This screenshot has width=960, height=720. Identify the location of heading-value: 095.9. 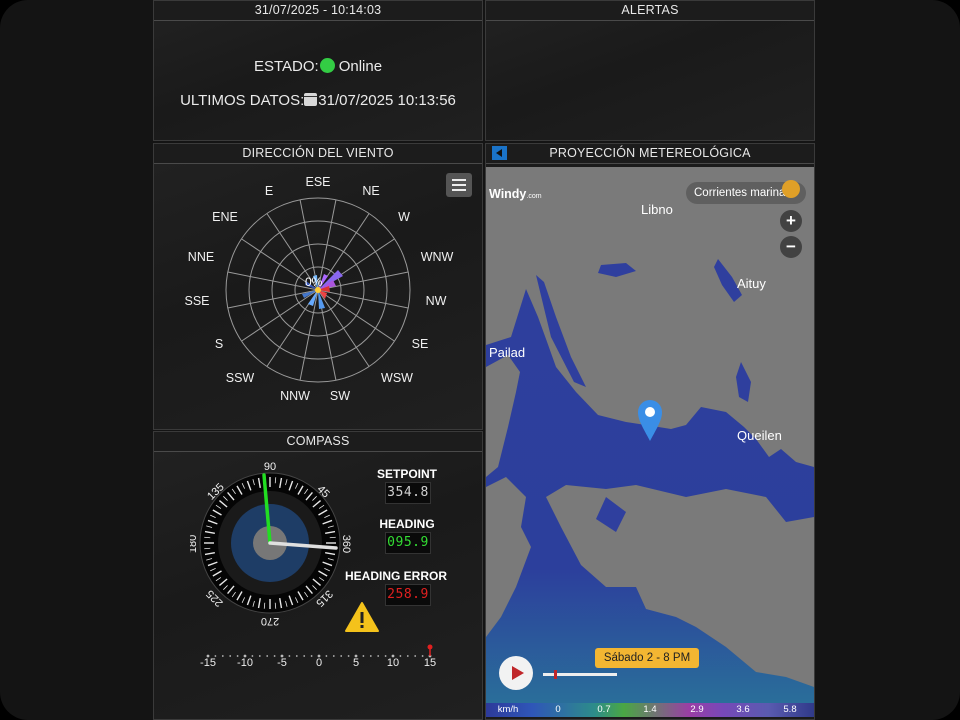
(408, 543).